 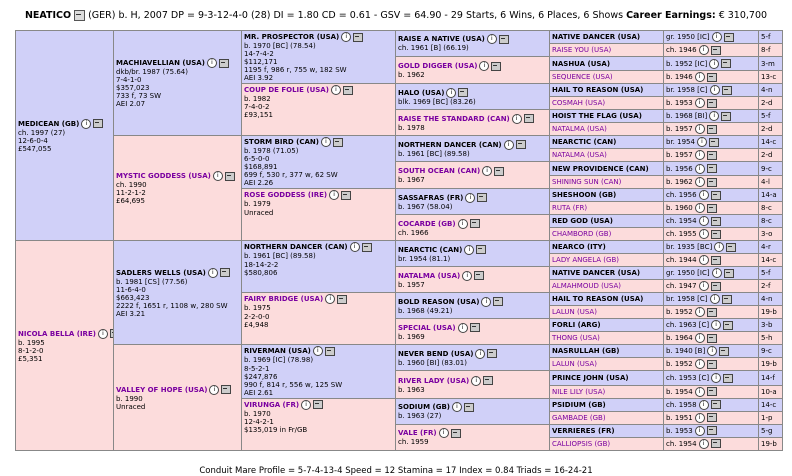 I want to click on gen5-name-cell: NEW PROVIDENCE (CAN), so click(x=606, y=169).